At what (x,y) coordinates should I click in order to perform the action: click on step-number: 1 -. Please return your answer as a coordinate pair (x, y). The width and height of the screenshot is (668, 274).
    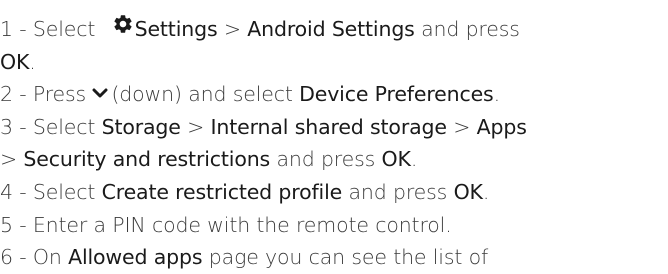
    Looking at the image, I should click on (16, 29).